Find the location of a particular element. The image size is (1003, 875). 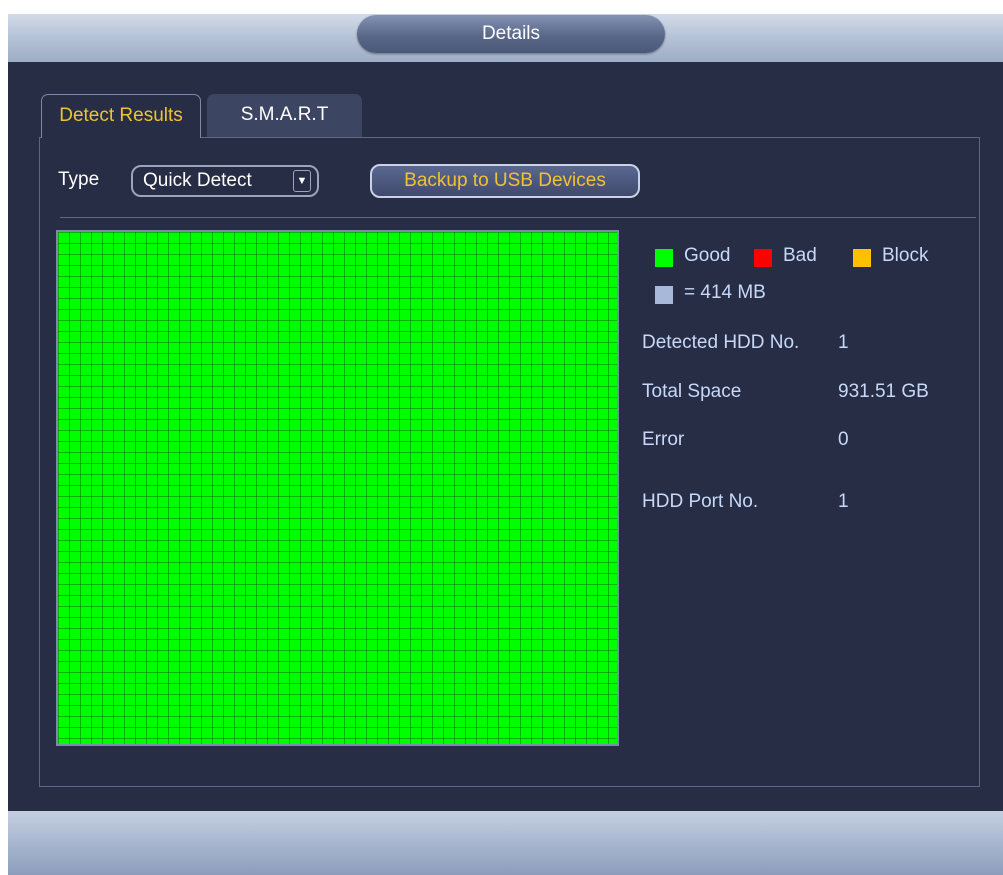

legend-good-label: Good is located at coordinates (707, 255).